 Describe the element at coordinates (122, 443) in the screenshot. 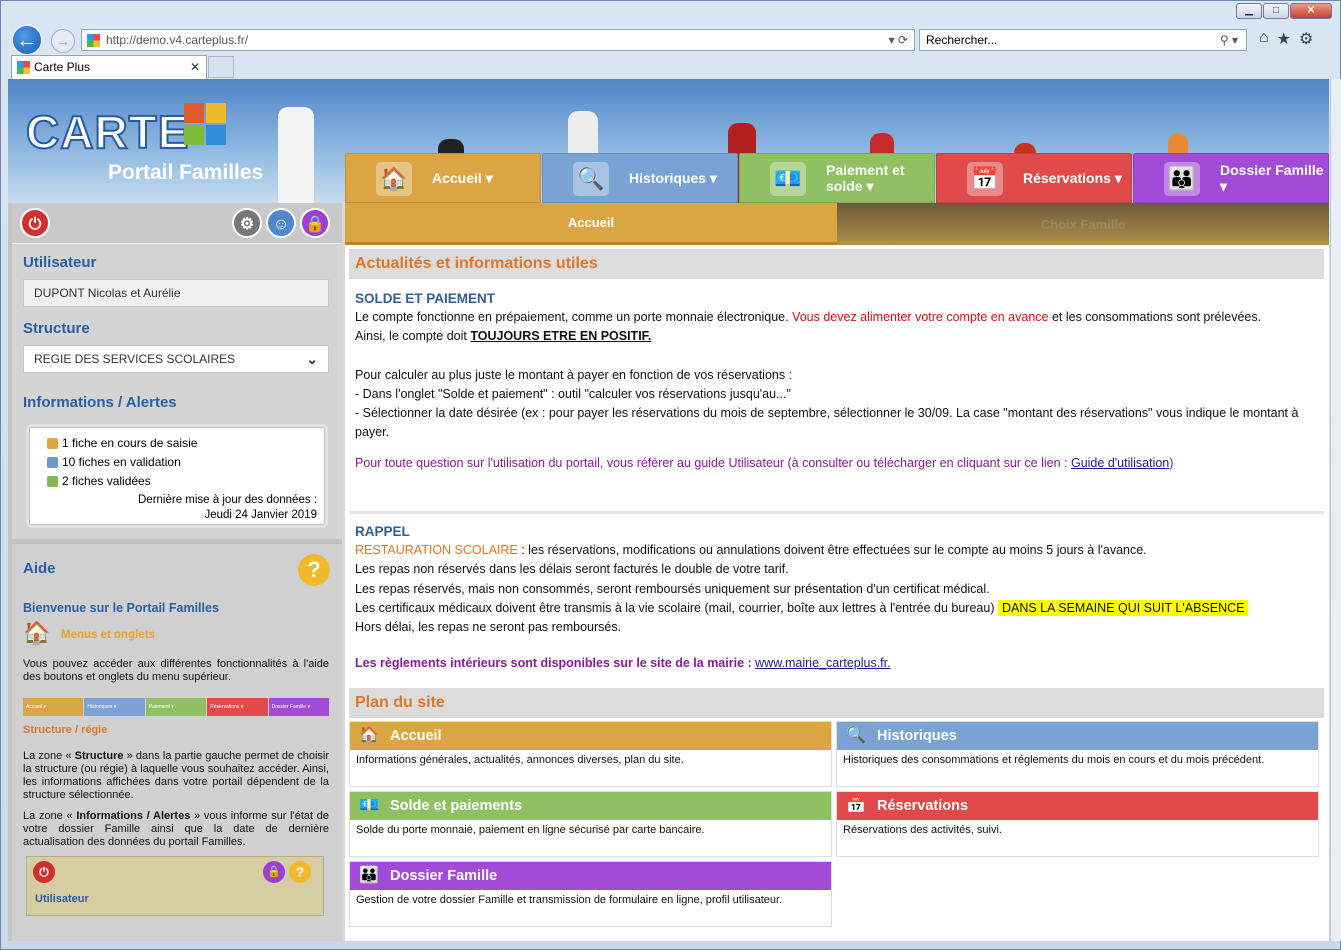

I see `alert-item: 1 fiche en cours de saisie` at that location.